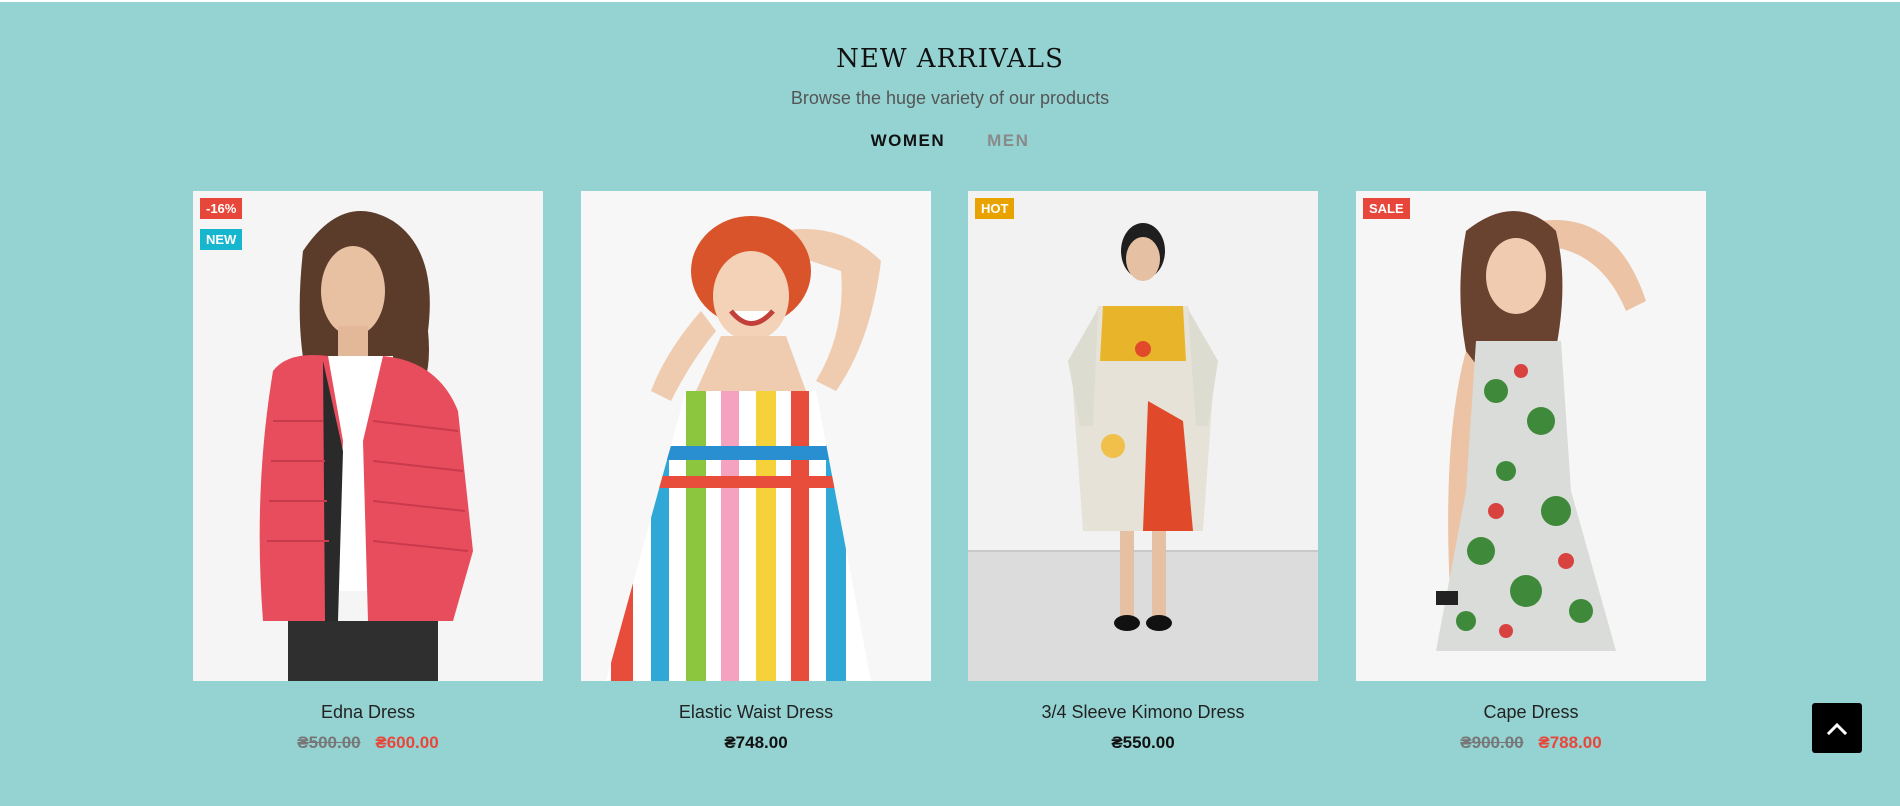 The width and height of the screenshot is (1900, 806). What do you see at coordinates (1492, 742) in the screenshot?
I see `old-price: ₴900.00` at bounding box center [1492, 742].